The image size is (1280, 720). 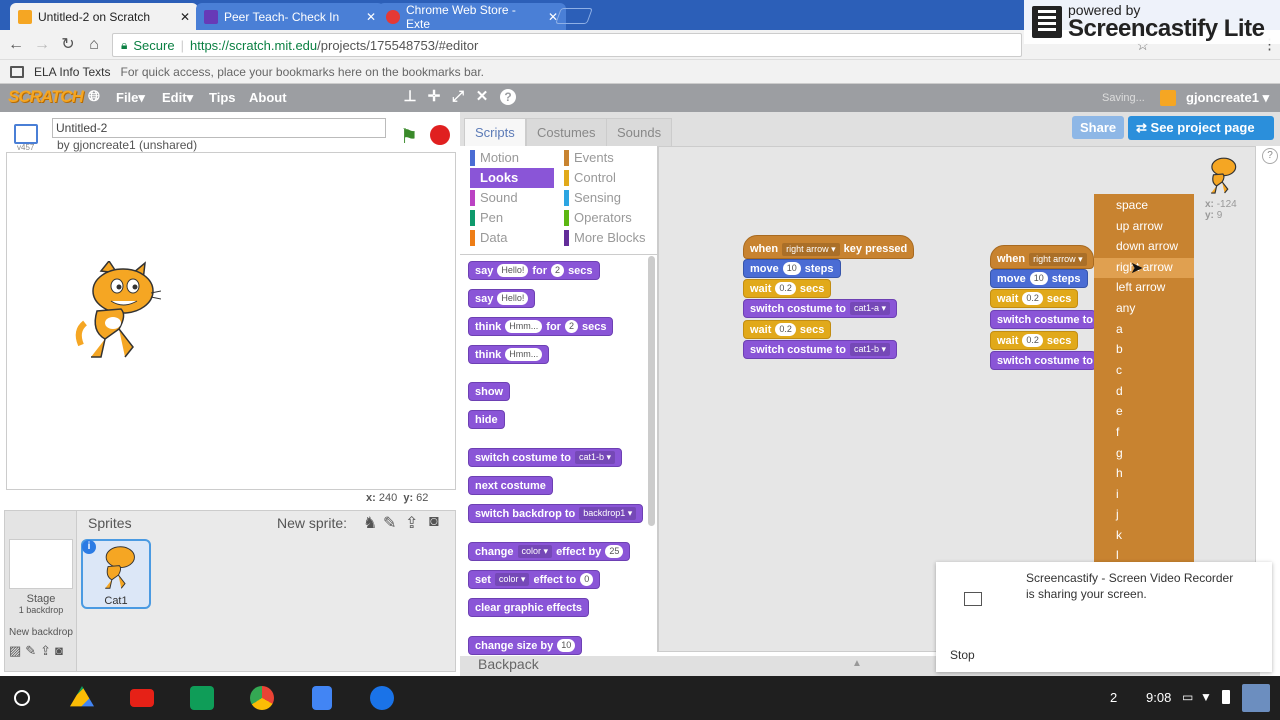 I want to click on category-sensing: Sensing, so click(x=607, y=198).